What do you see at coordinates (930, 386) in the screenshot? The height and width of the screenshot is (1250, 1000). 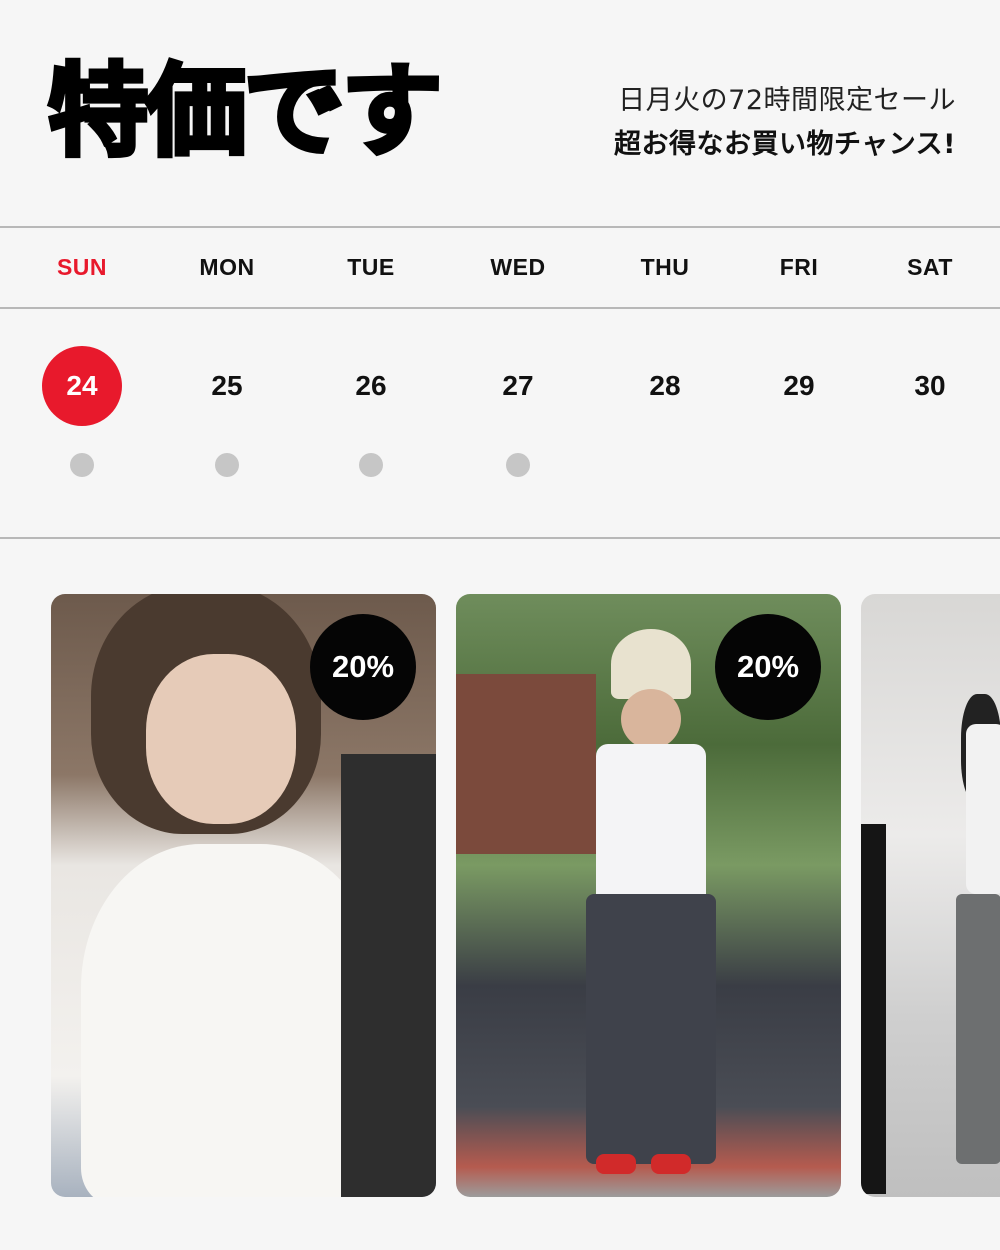 I see `date-30: 30` at bounding box center [930, 386].